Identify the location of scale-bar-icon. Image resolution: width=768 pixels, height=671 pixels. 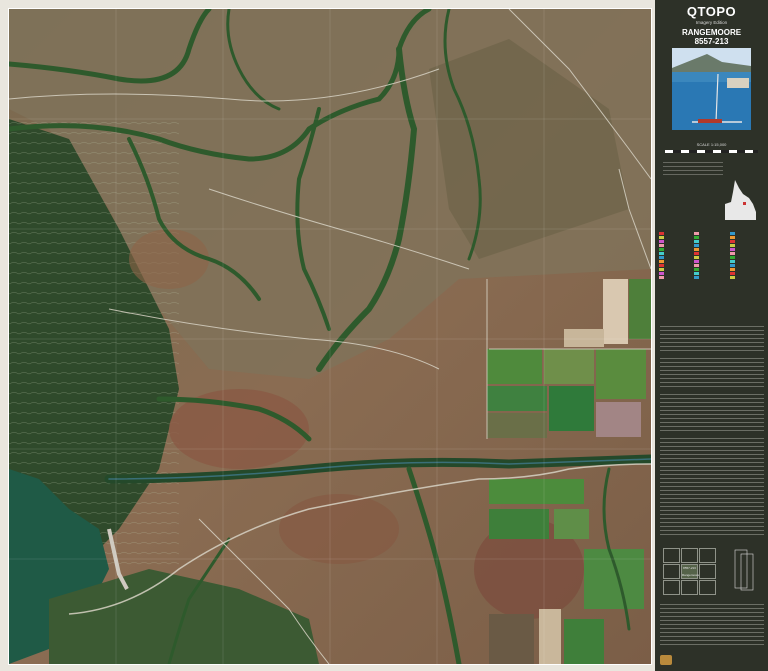
(711, 151).